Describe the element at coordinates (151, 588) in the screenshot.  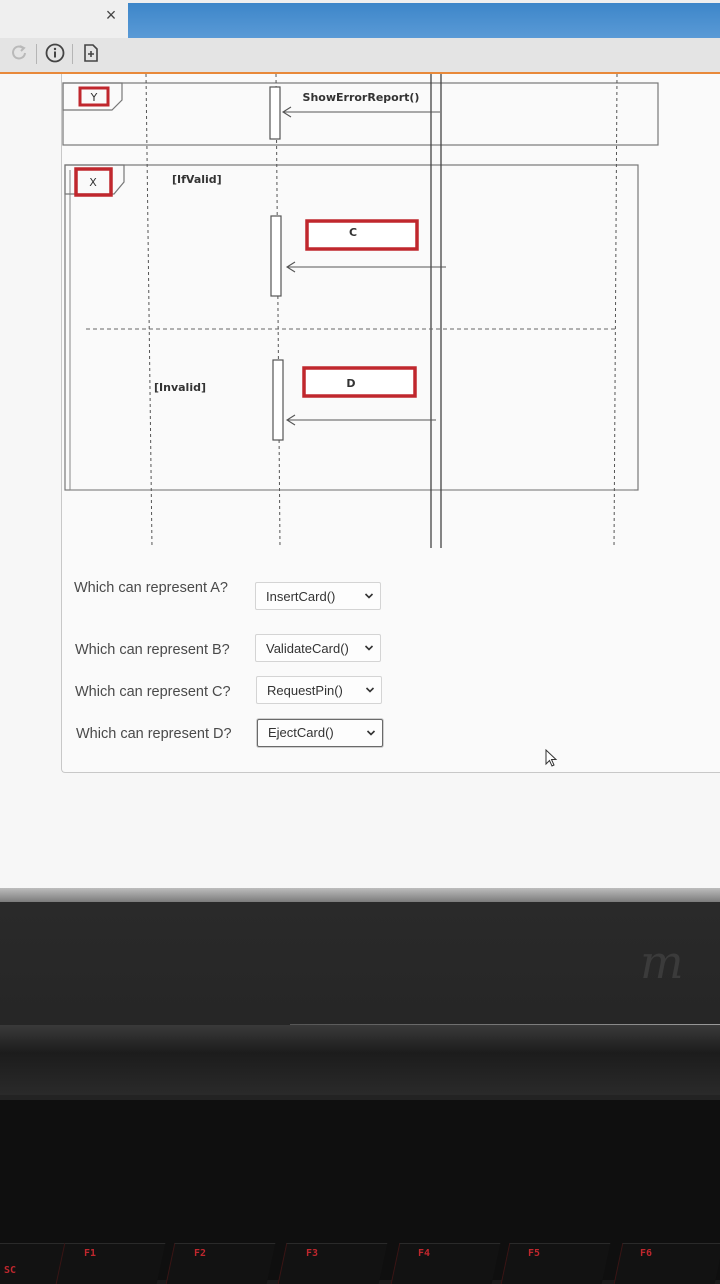
I see `question-a-label: Which can represent A?` at that location.